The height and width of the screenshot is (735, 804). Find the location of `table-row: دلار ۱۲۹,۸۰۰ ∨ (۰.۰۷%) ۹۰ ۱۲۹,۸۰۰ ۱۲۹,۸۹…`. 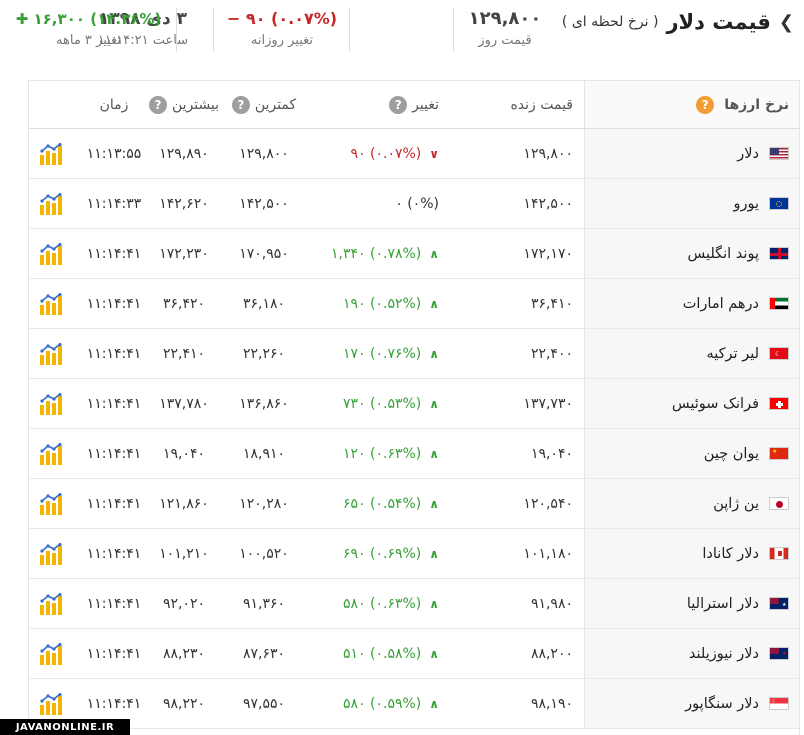

table-row: دلار ۱۲۹,۸۰۰ ∨ (۰.۰۷%) ۹۰ ۱۲۹,۸۰۰ ۱۲۹,۸۹… is located at coordinates (414, 154).